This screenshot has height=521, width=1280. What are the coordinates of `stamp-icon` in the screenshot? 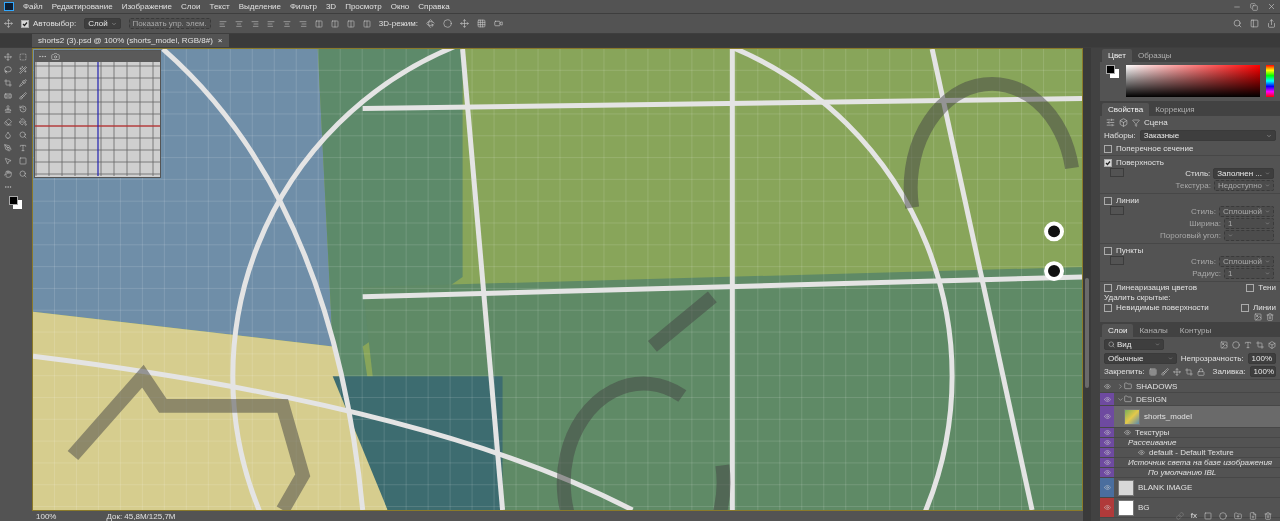 It's located at (8, 108).